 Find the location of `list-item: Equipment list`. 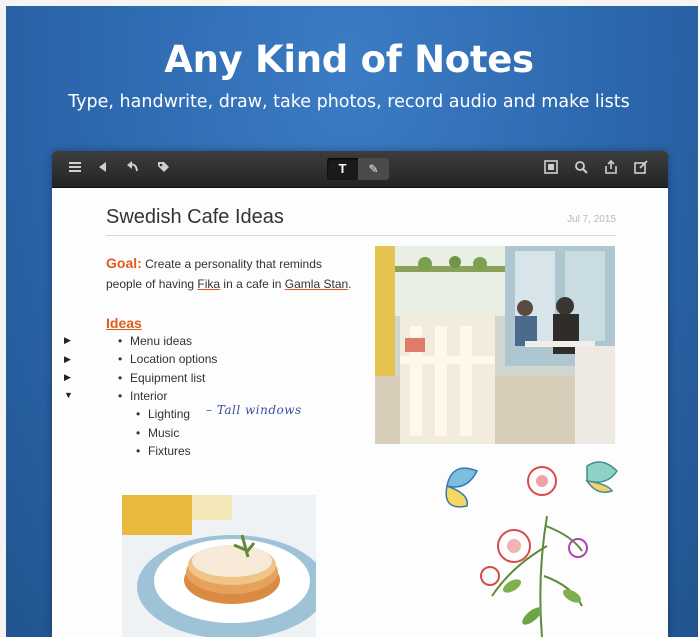

list-item: Equipment list is located at coordinates (161, 378).